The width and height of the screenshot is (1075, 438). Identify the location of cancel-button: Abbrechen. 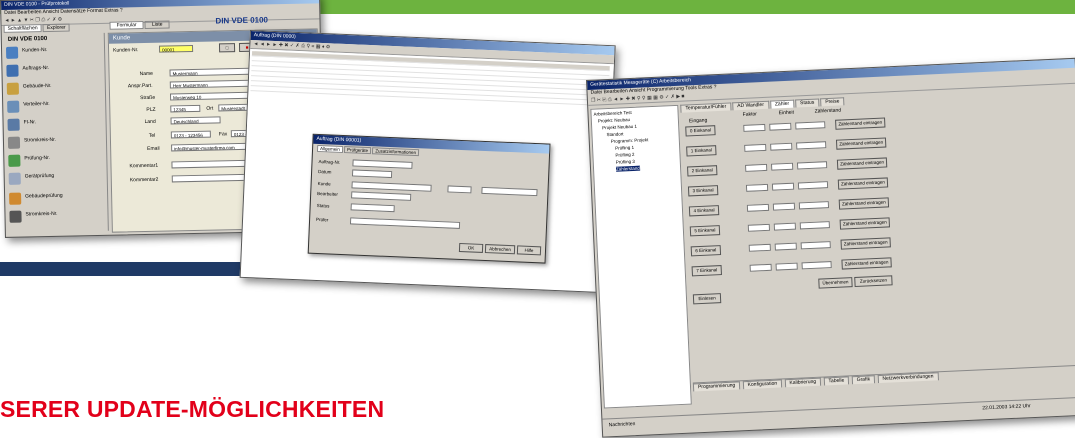
(500, 249).